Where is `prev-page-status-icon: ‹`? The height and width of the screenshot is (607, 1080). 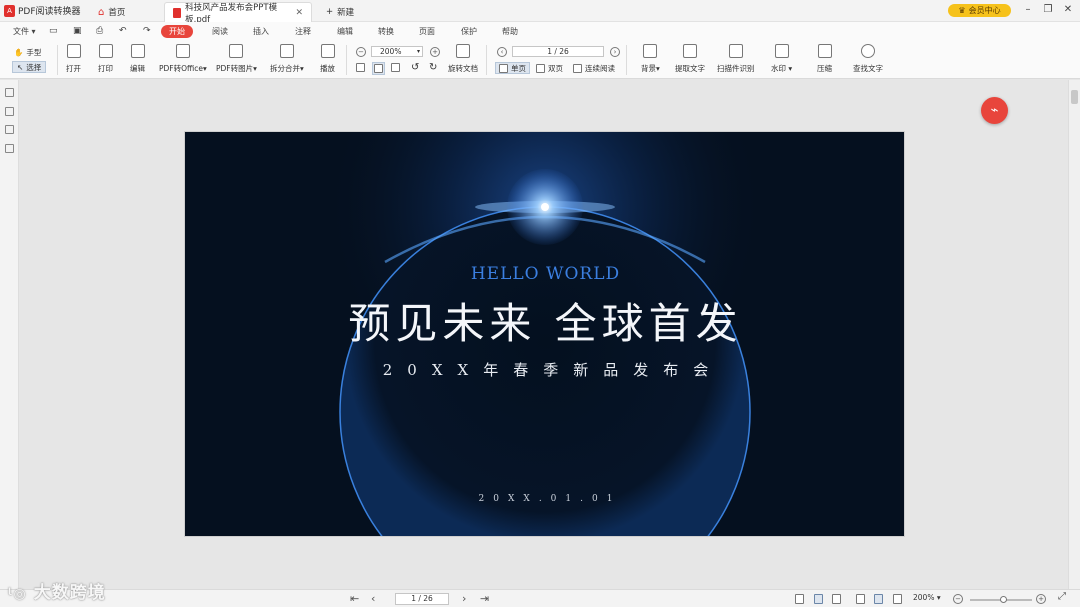 prev-page-status-icon: ‹ is located at coordinates (373, 598).